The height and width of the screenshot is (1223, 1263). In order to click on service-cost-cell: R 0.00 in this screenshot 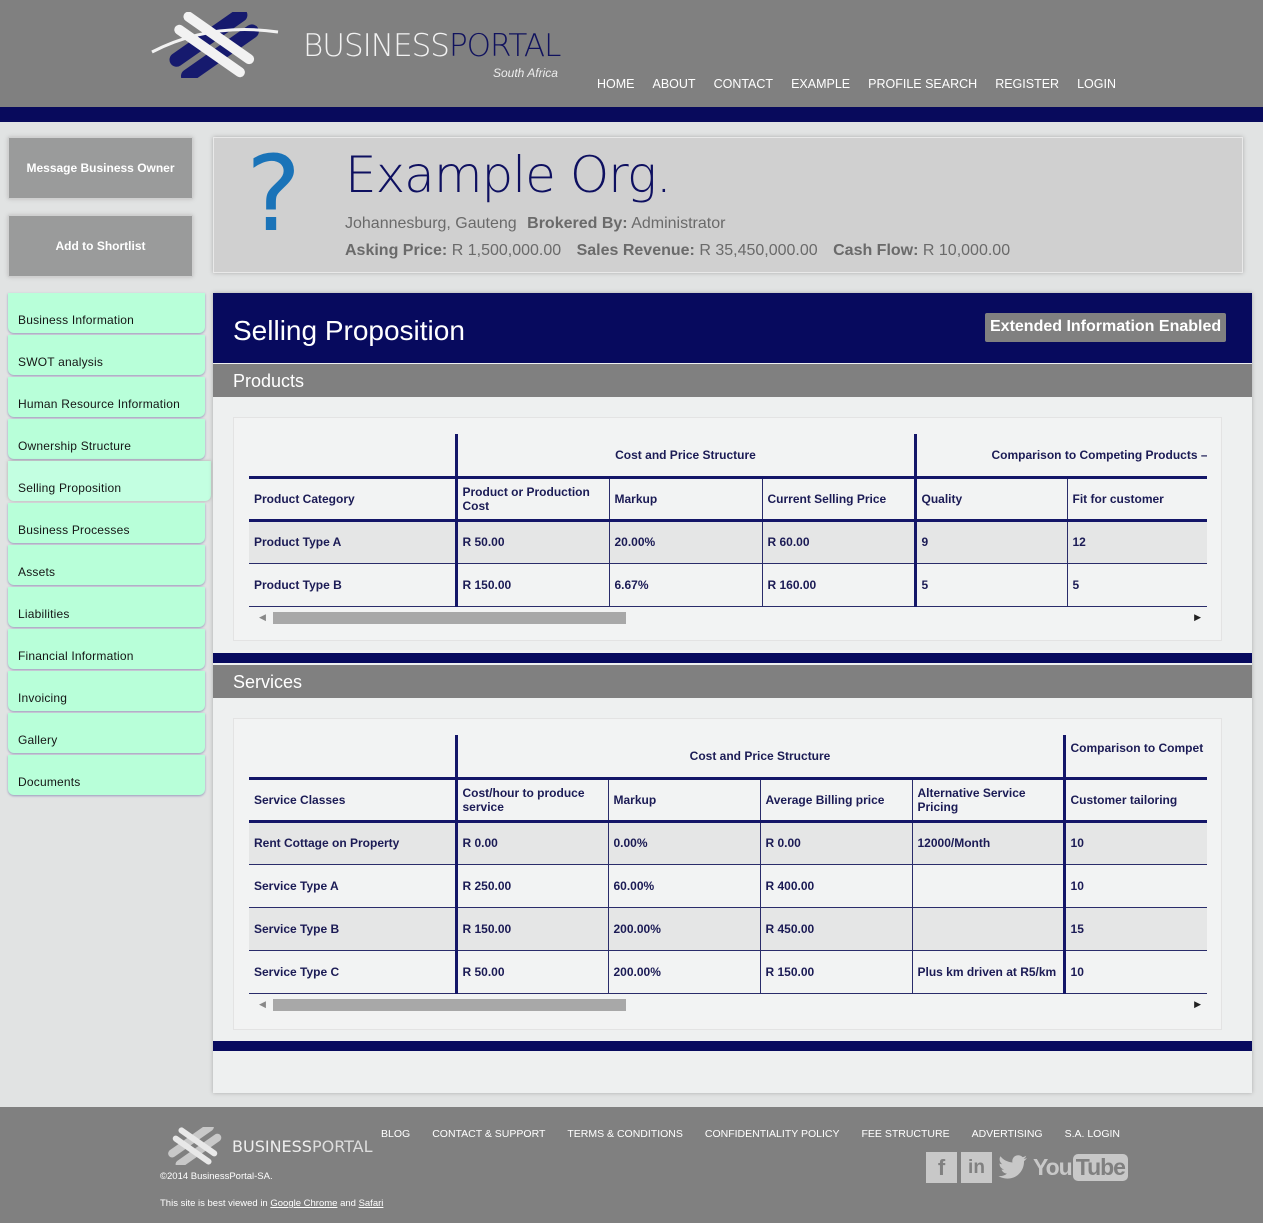, I will do `click(531, 843)`.